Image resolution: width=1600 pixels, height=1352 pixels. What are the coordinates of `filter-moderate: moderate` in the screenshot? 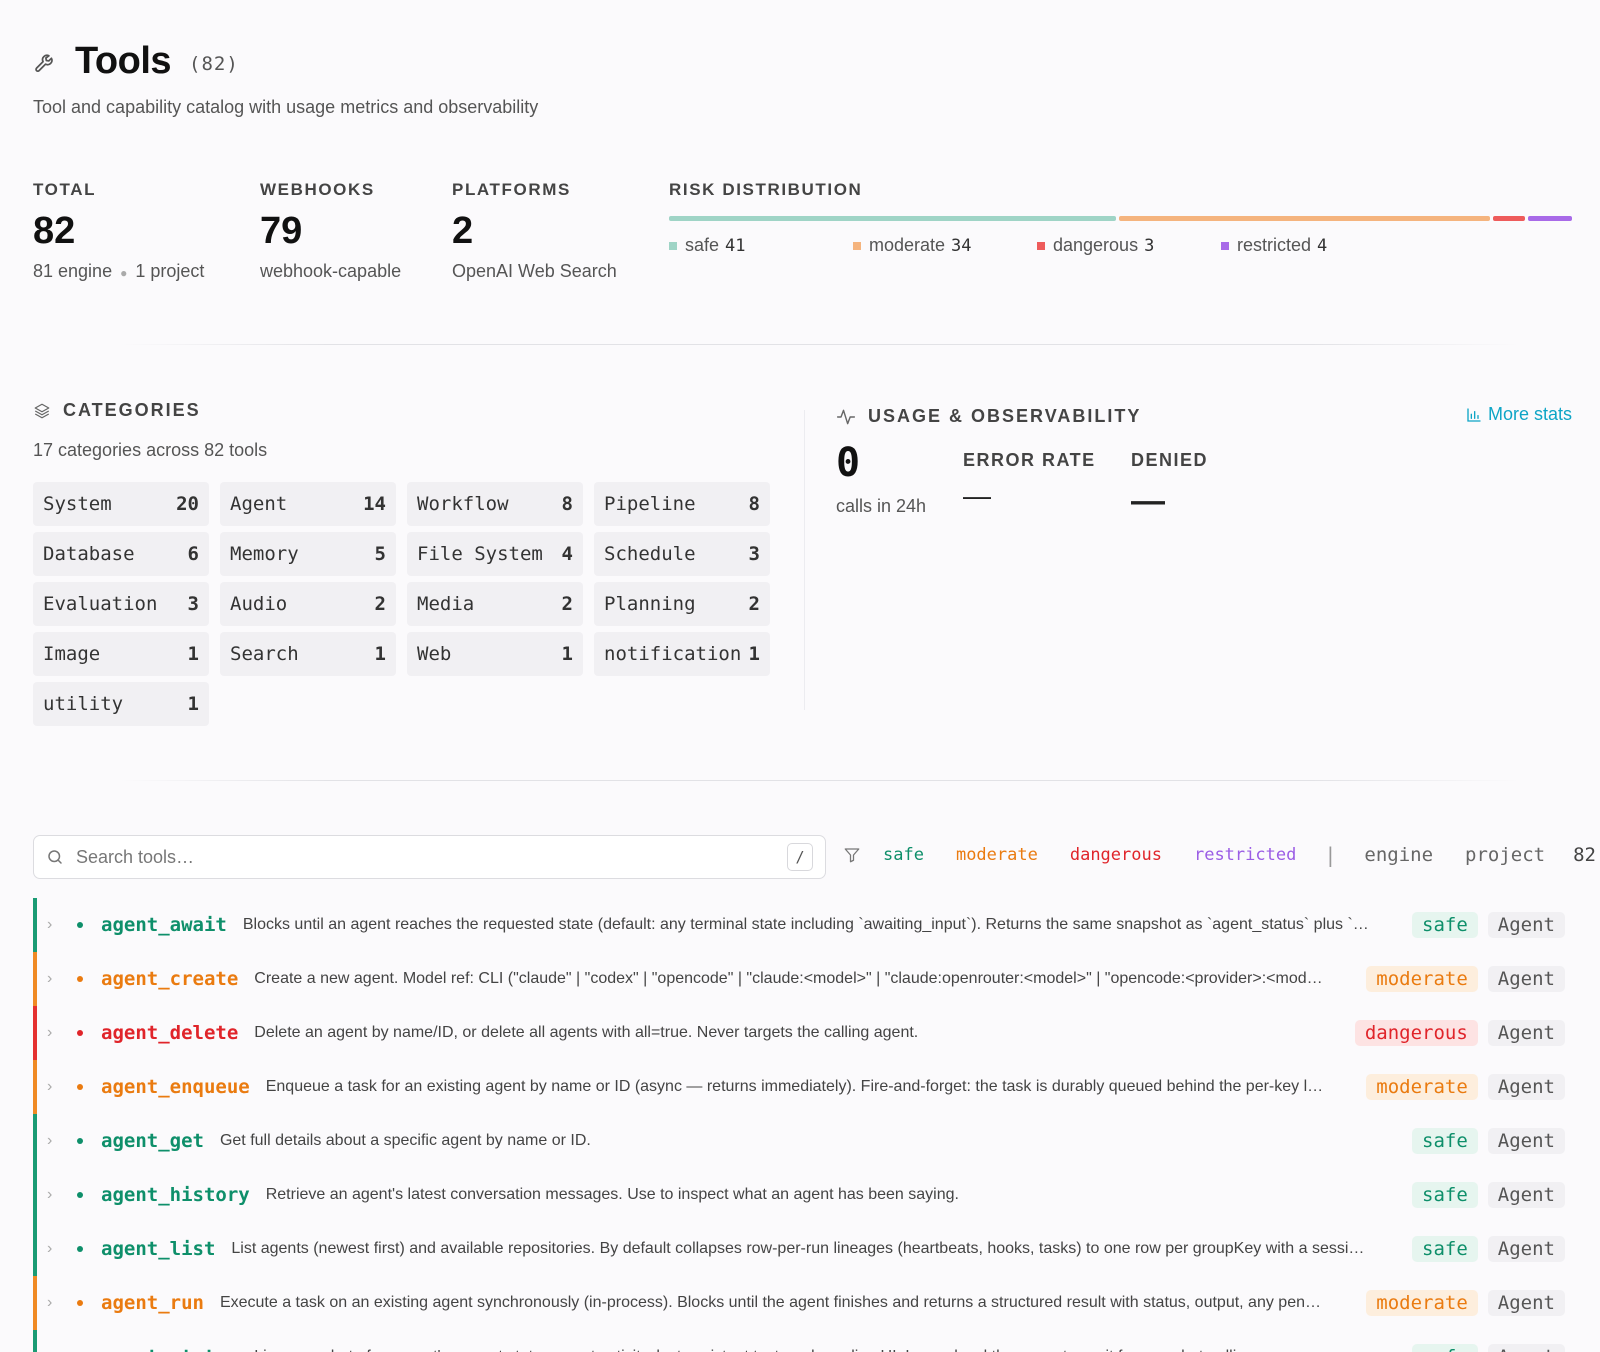 It's located at (997, 855).